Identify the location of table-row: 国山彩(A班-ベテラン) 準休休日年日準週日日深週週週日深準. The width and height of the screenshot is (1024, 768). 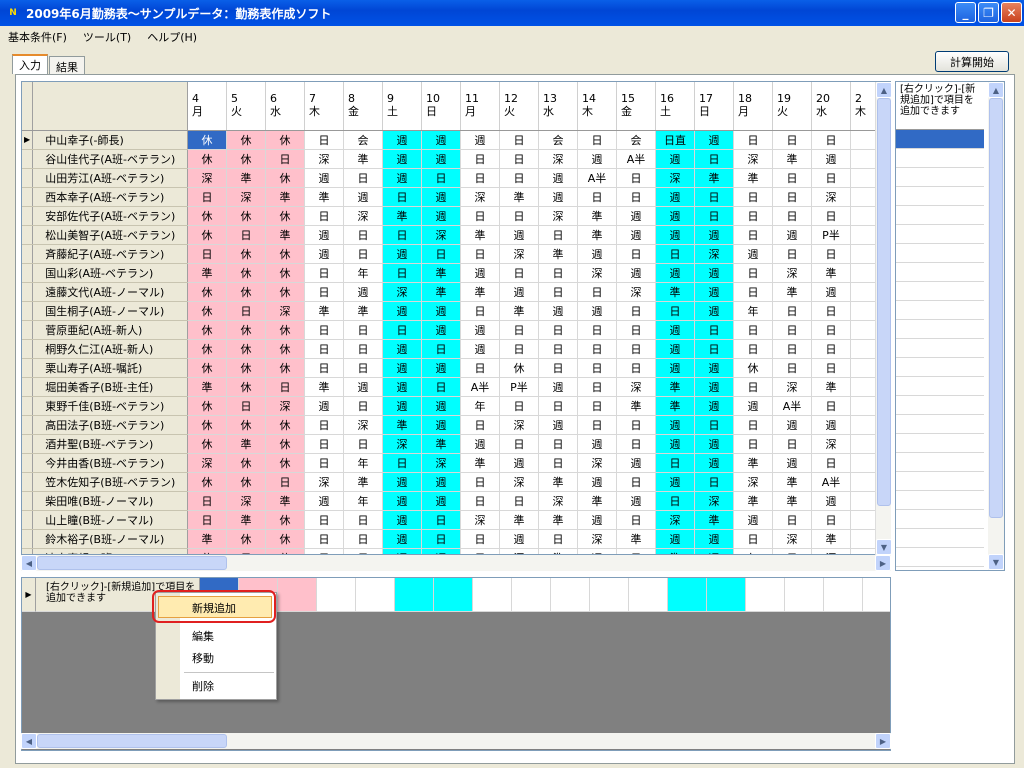
(456, 273).